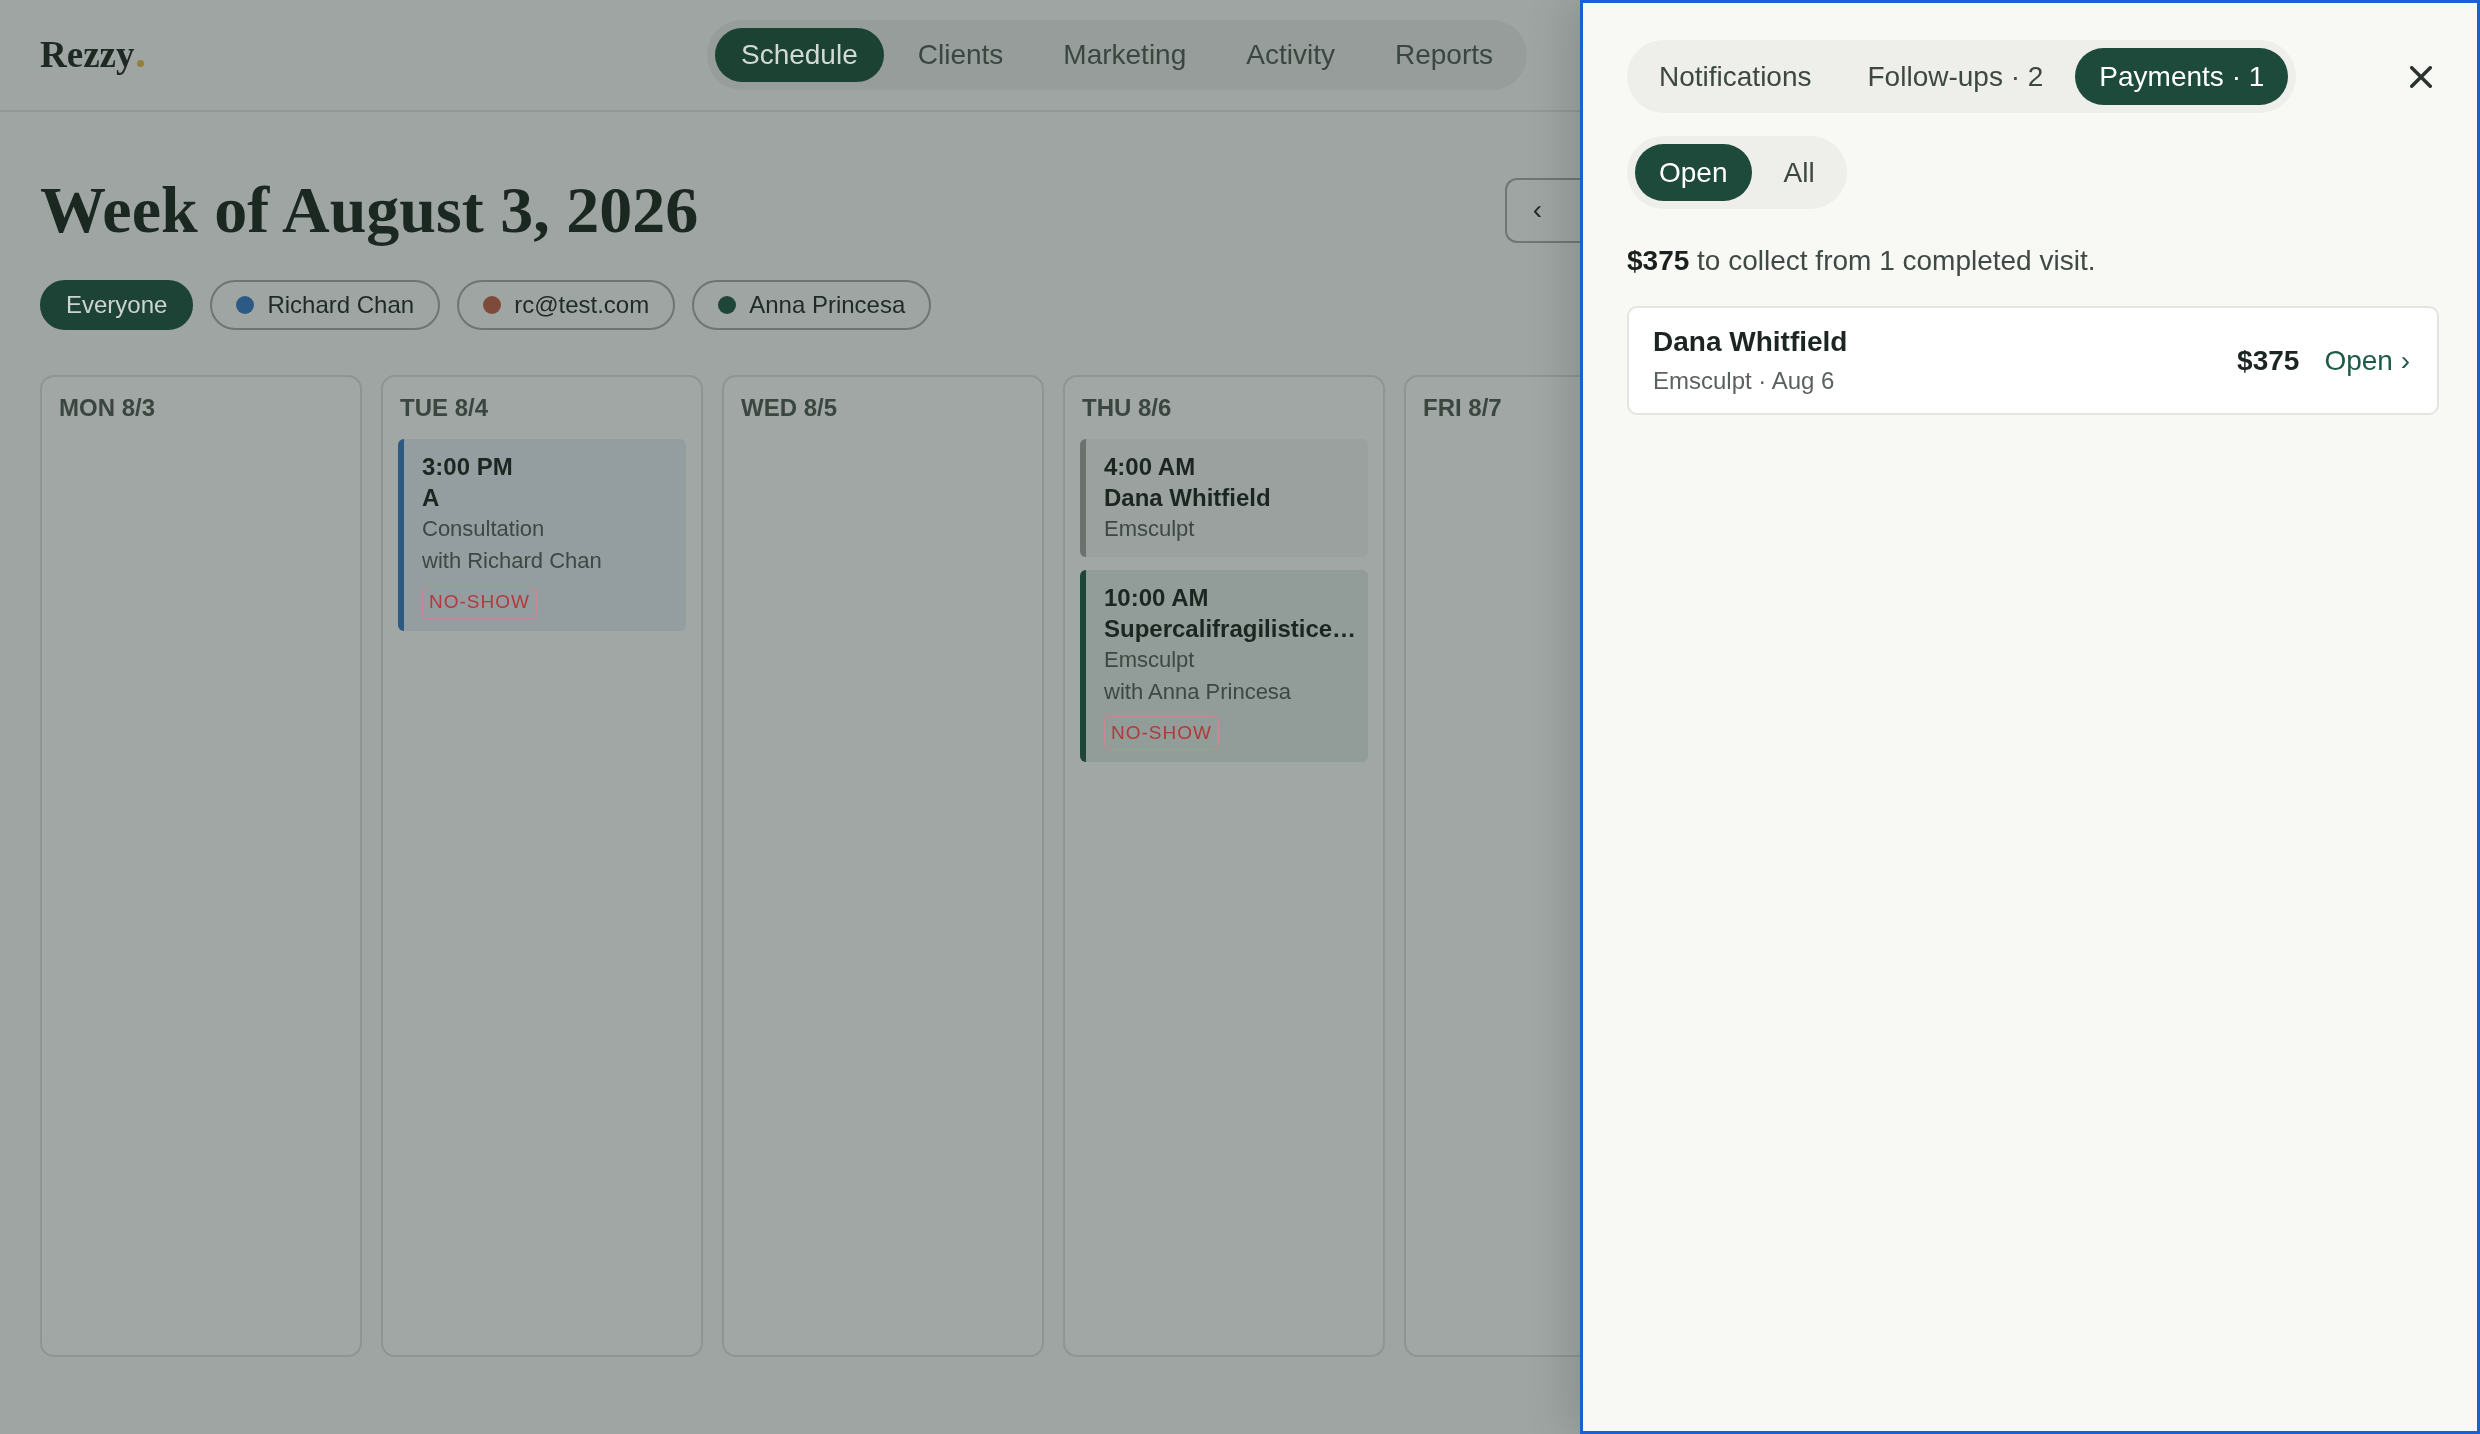  What do you see at coordinates (960, 55) in the screenshot?
I see `nav-tab: Clients` at bounding box center [960, 55].